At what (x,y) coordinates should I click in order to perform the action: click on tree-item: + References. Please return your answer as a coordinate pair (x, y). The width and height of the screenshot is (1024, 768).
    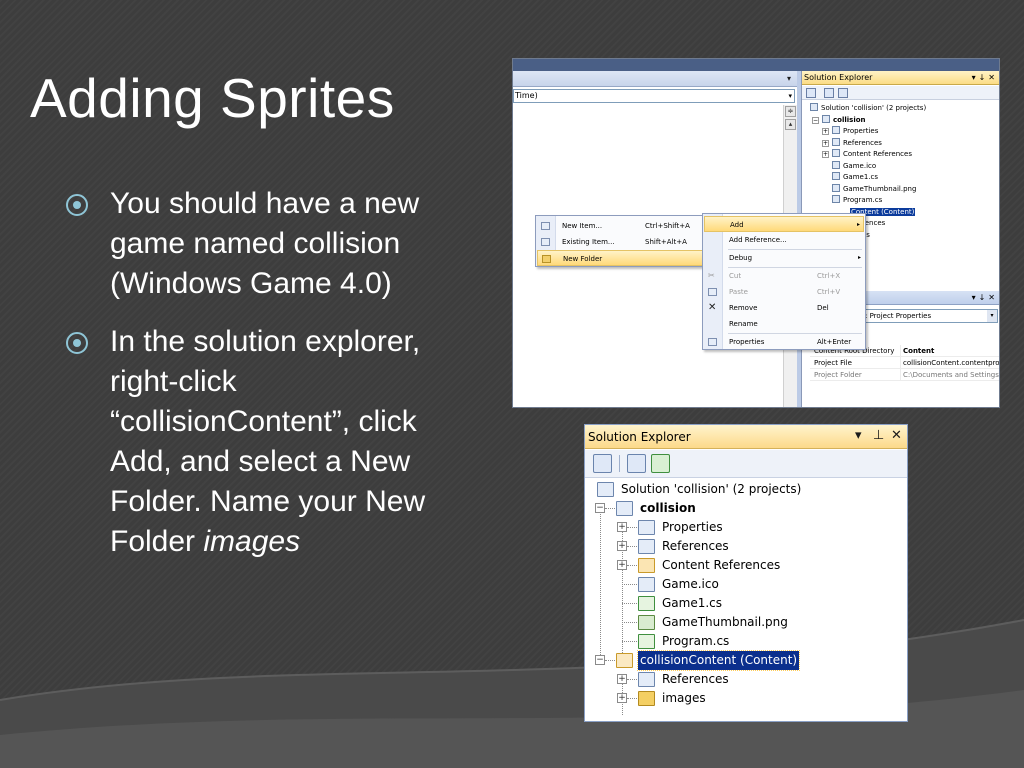
    Looking at the image, I should click on (900, 143).